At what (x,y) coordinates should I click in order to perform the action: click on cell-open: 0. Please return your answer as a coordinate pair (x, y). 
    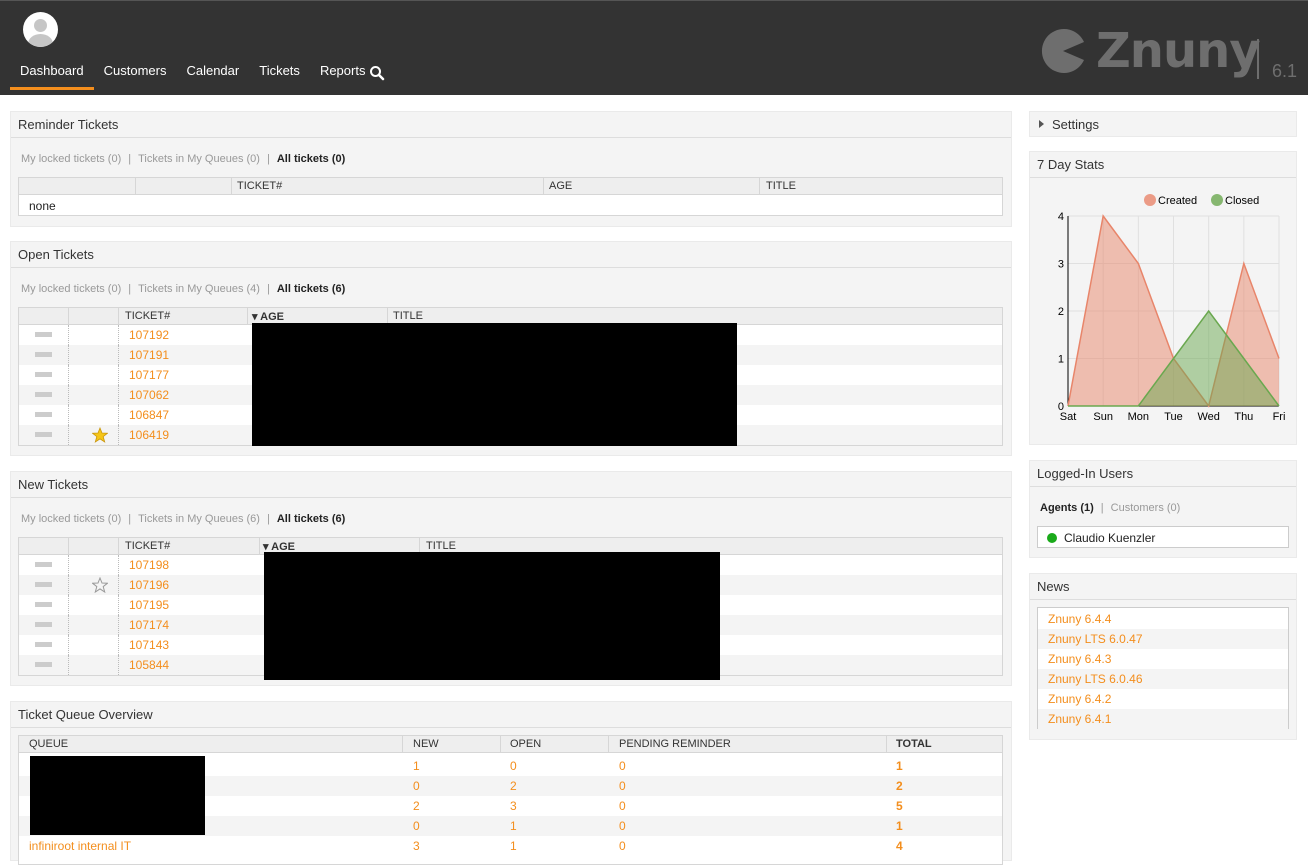
    Looking at the image, I should click on (513, 766).